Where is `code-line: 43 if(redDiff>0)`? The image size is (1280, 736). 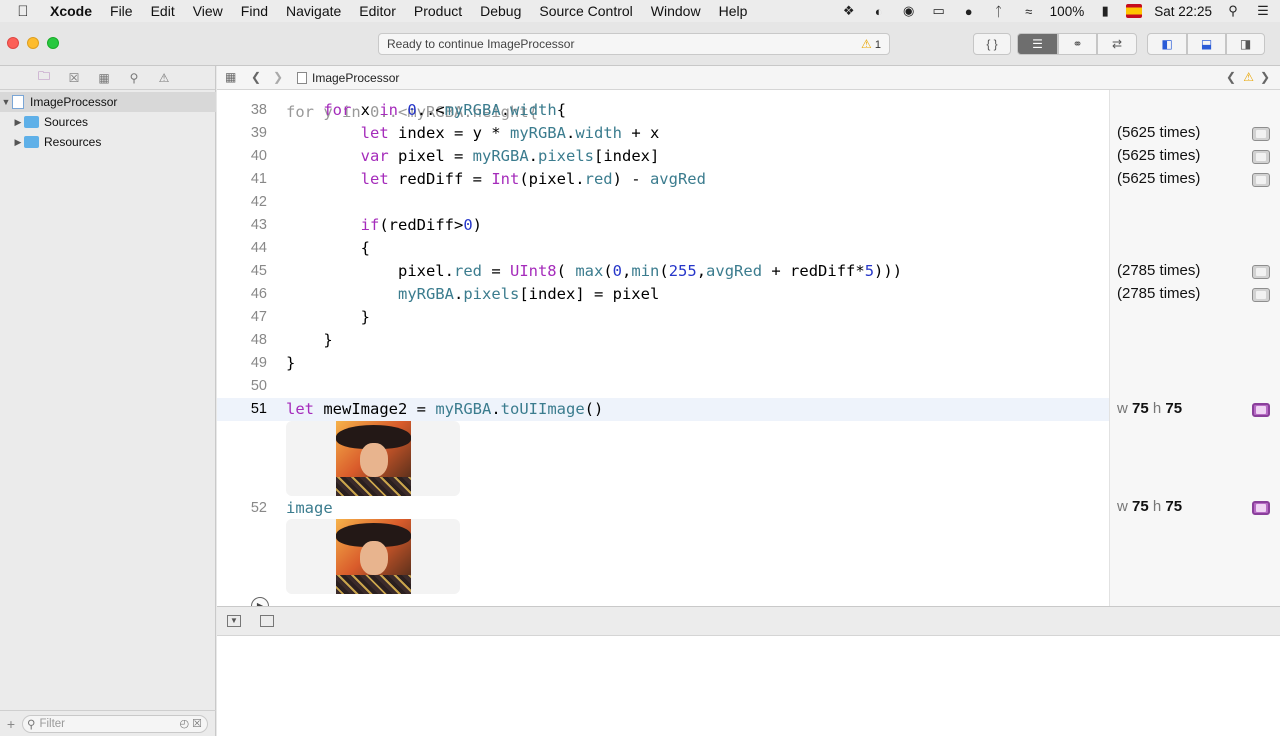 code-line: 43 if(redDiff>0) is located at coordinates (663, 225).